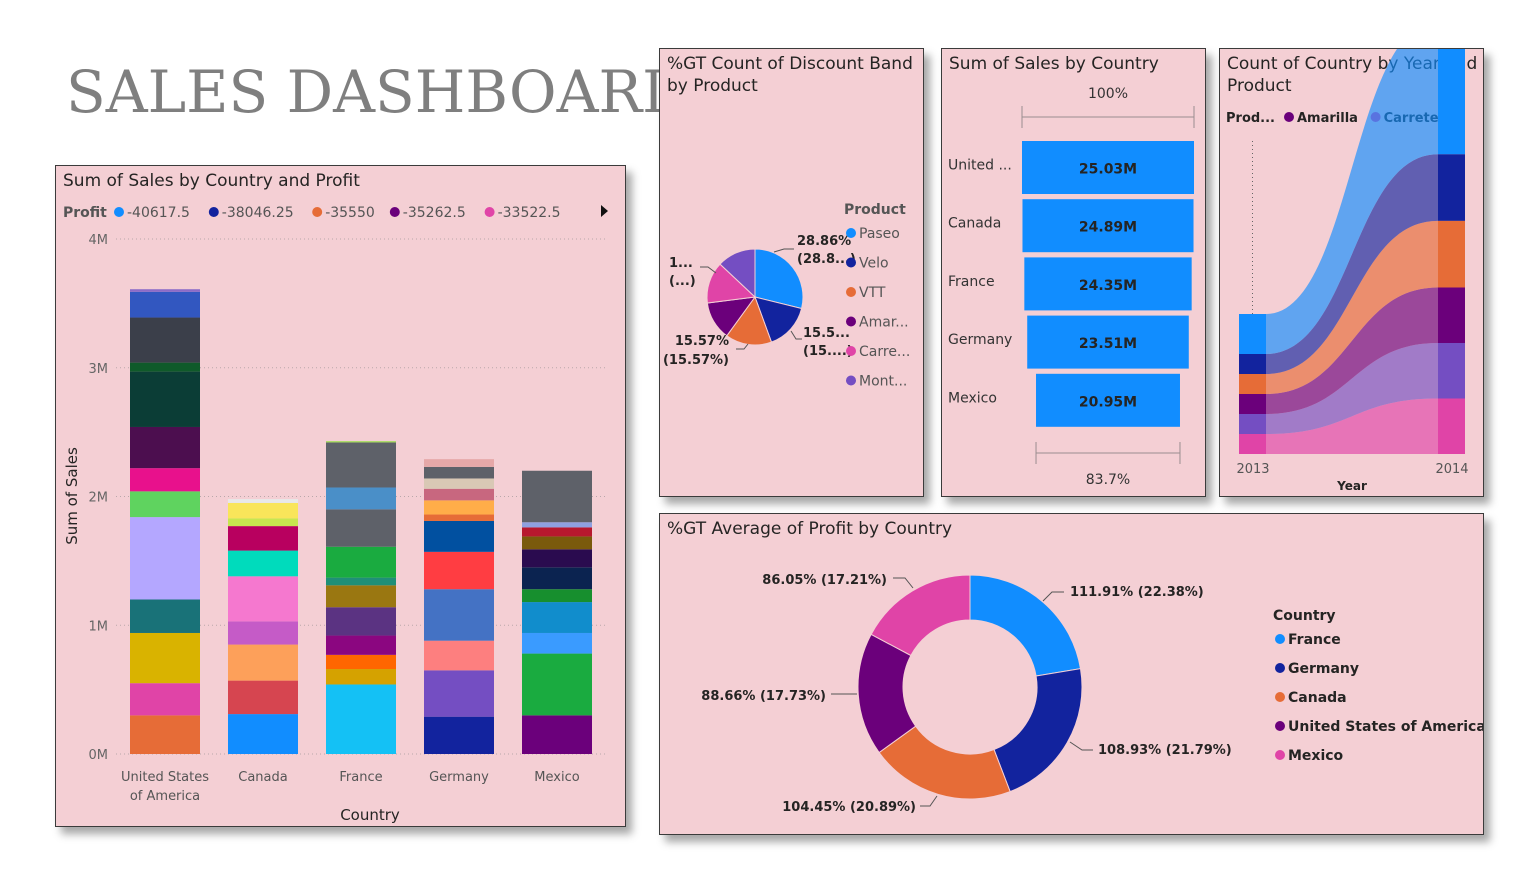 Image resolution: width=1519 pixels, height=870 pixels. What do you see at coordinates (1451, 469) in the screenshot?
I see `x-tick-label: 2014` at bounding box center [1451, 469].